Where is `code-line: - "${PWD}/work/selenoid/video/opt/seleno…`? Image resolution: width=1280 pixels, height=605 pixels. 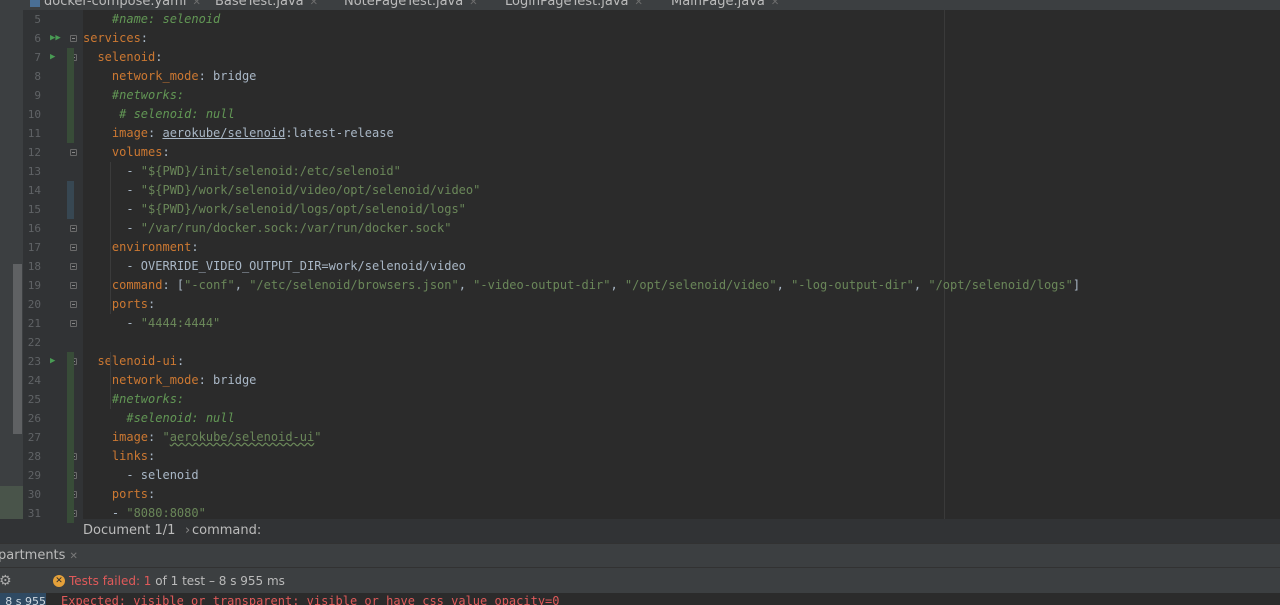
code-line: - "${PWD}/work/selenoid/video/opt/seleno… is located at coordinates (281, 190).